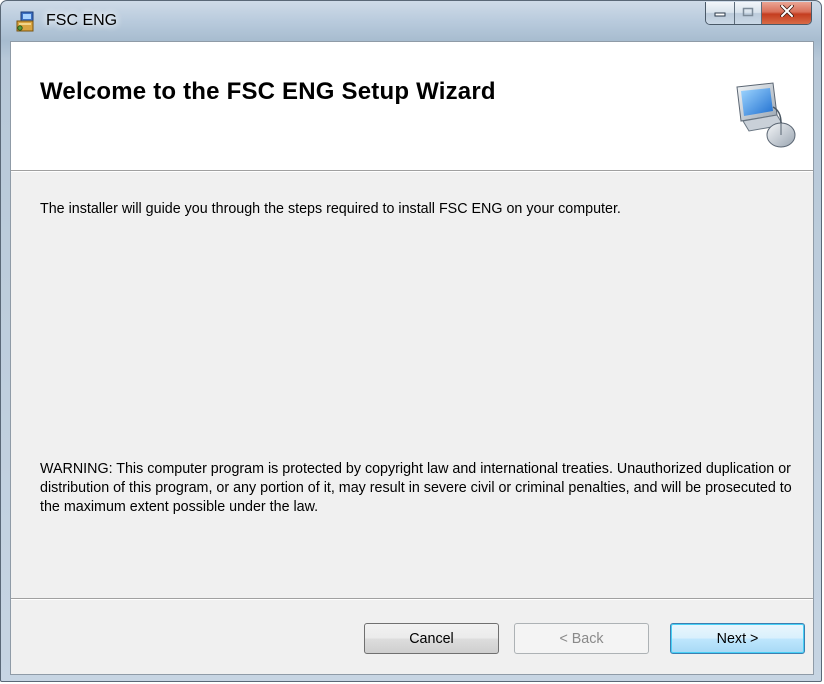 This screenshot has width=824, height=684. I want to click on minimize-button, so click(720, 13).